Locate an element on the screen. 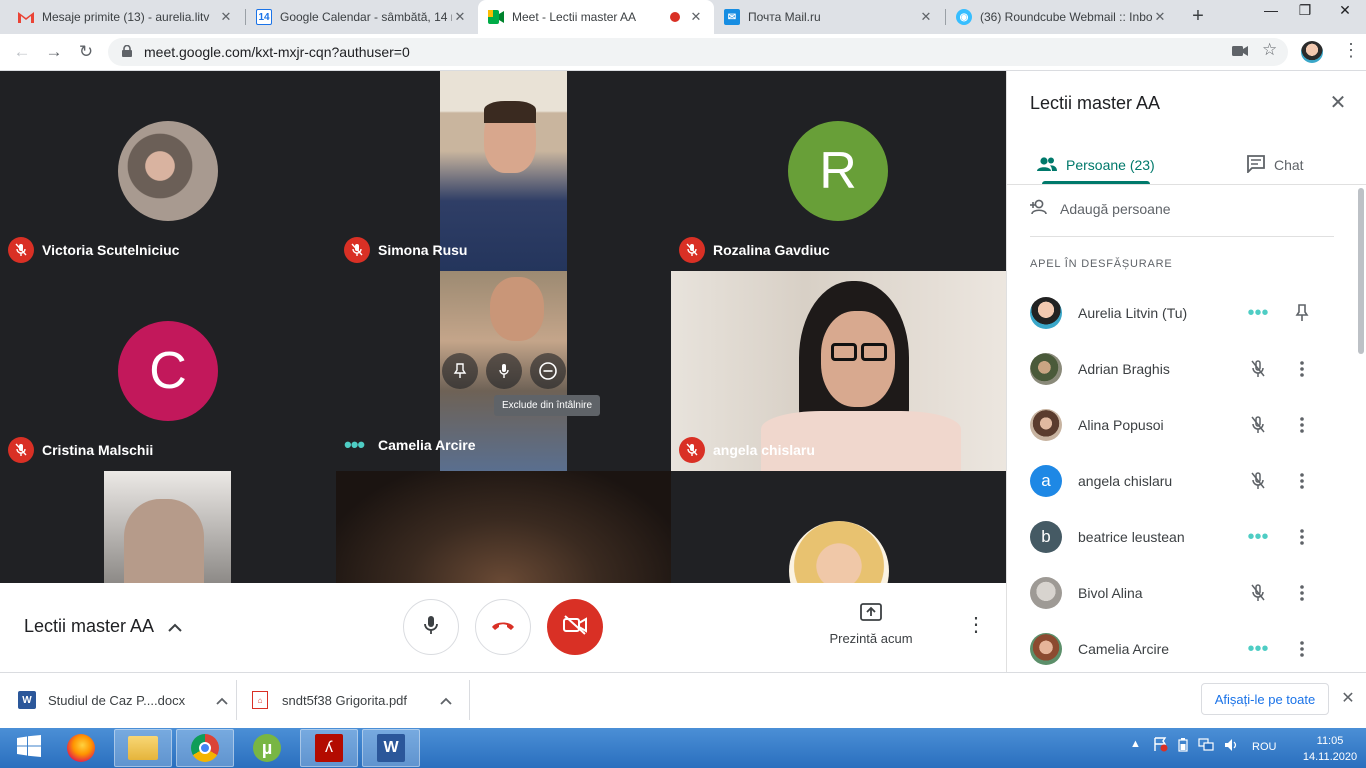  browser-tab-meet: Meet - Lectii master AA ✕ is located at coordinates (596, 17).